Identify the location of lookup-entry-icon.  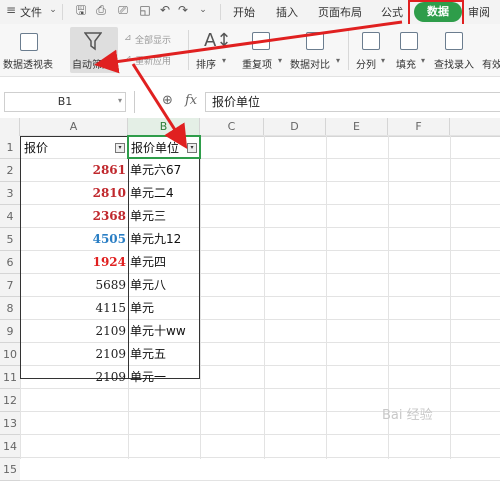
(454, 41).